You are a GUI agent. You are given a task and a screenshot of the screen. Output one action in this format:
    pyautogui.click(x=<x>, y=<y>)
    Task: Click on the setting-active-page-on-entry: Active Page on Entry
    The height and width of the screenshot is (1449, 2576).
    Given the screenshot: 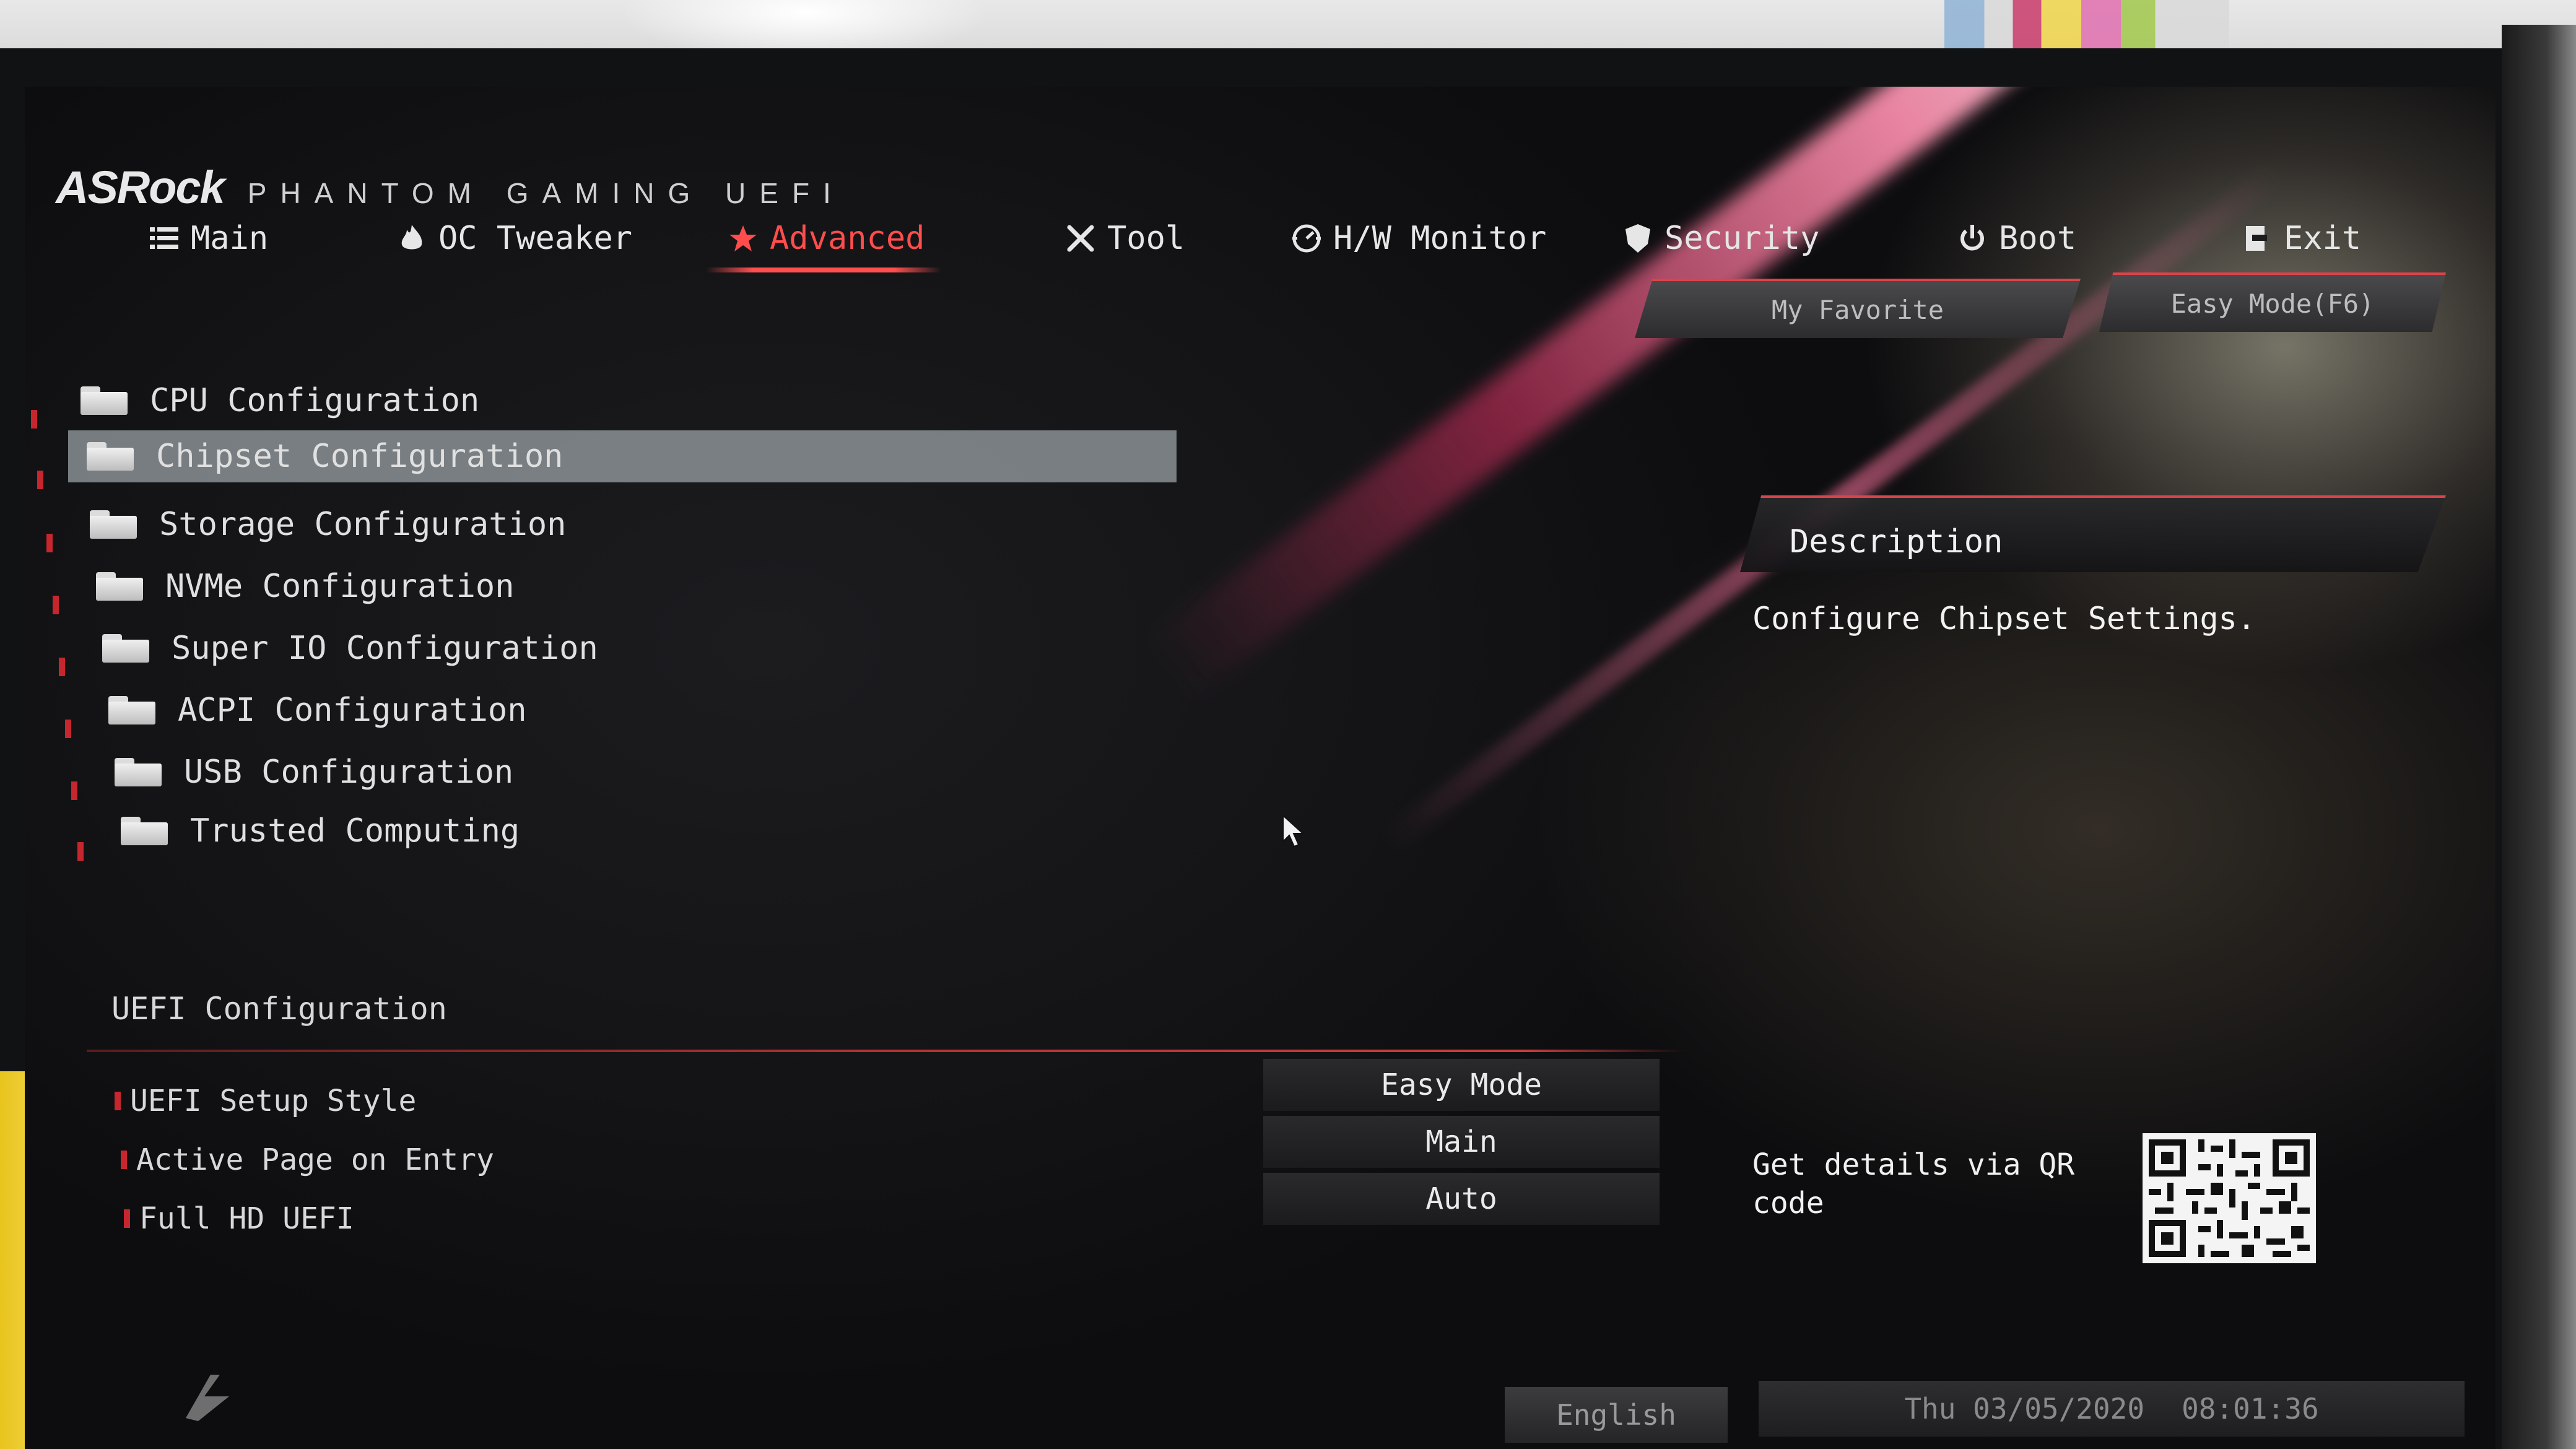 What is the action you would take?
    pyautogui.click(x=307, y=1159)
    